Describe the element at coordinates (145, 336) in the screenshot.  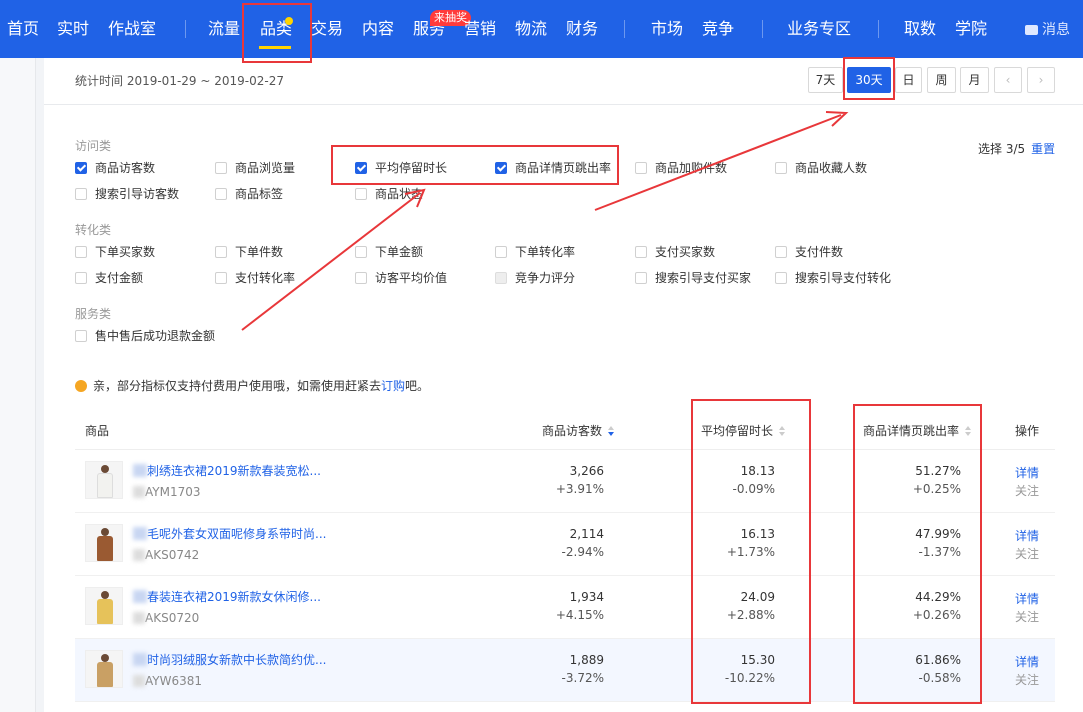
I see `metric-checkbox: 售中售后成功退款金额` at that location.